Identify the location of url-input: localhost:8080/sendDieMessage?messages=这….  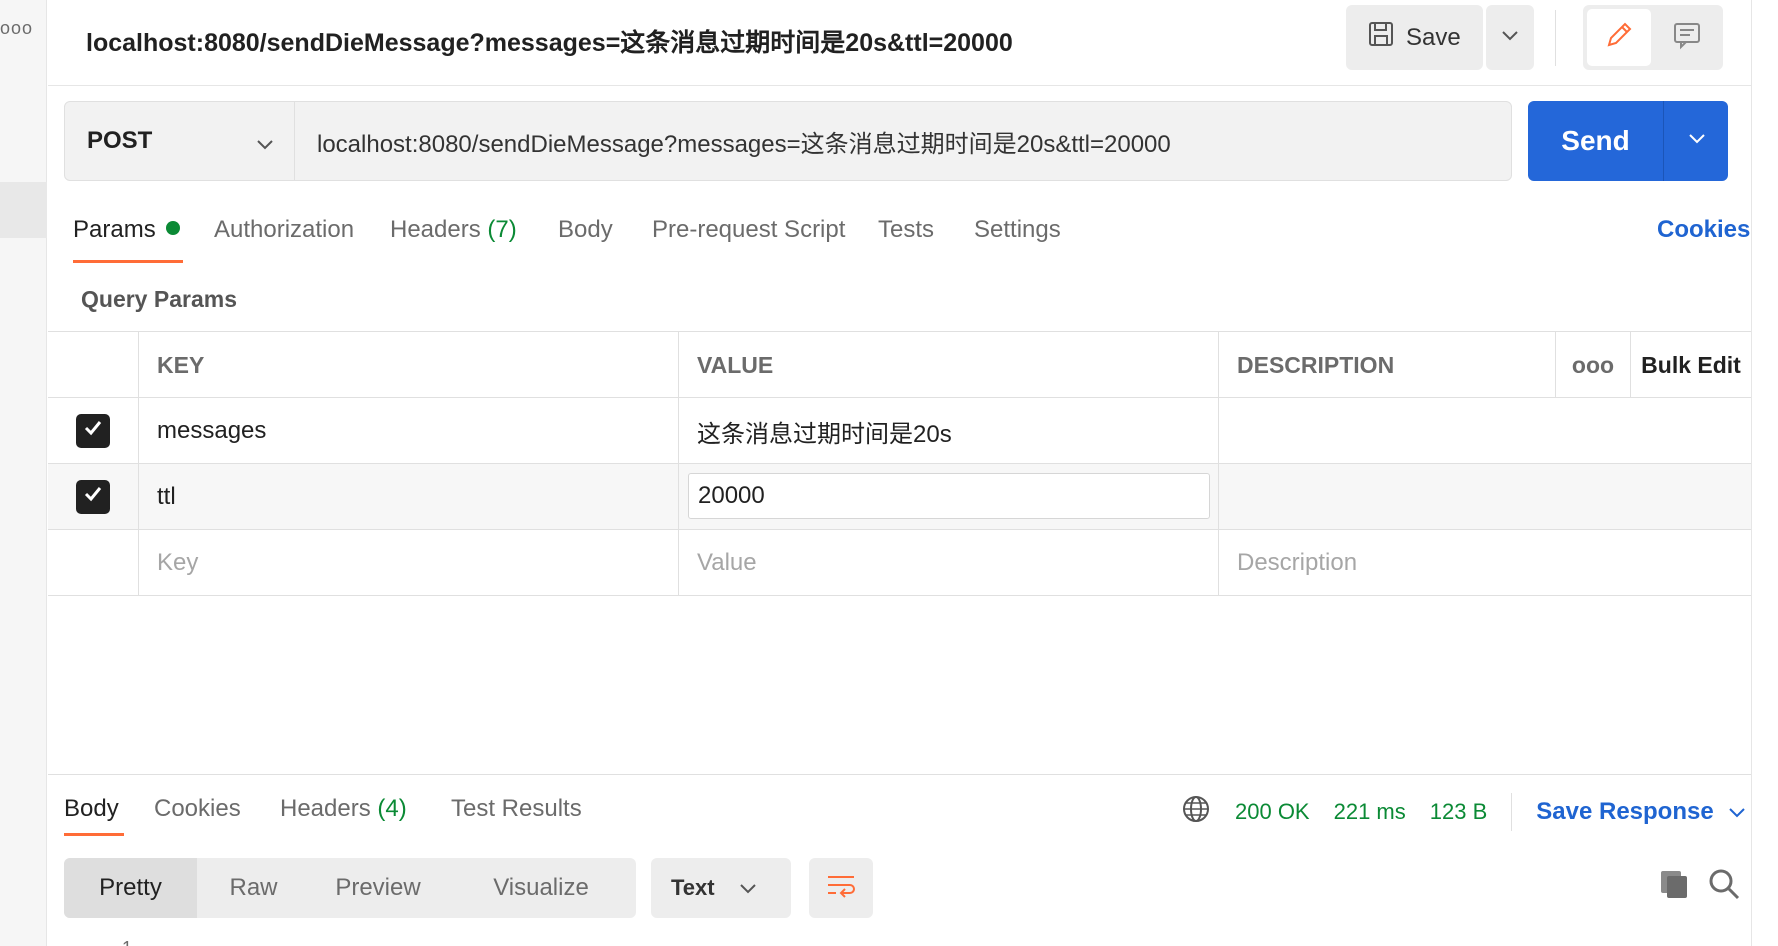
(744, 141).